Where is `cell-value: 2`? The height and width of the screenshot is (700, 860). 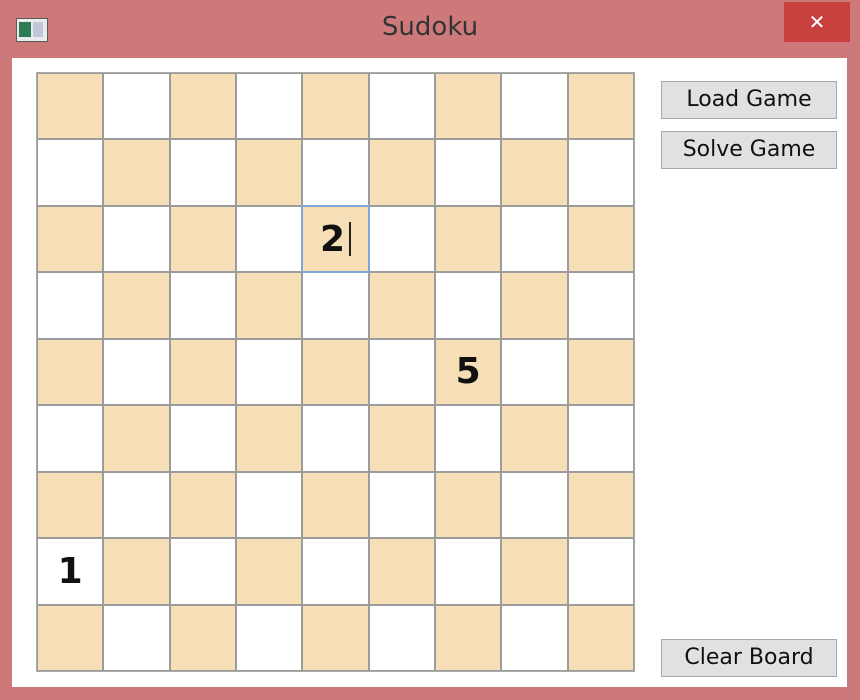 cell-value: 2 is located at coordinates (332, 239).